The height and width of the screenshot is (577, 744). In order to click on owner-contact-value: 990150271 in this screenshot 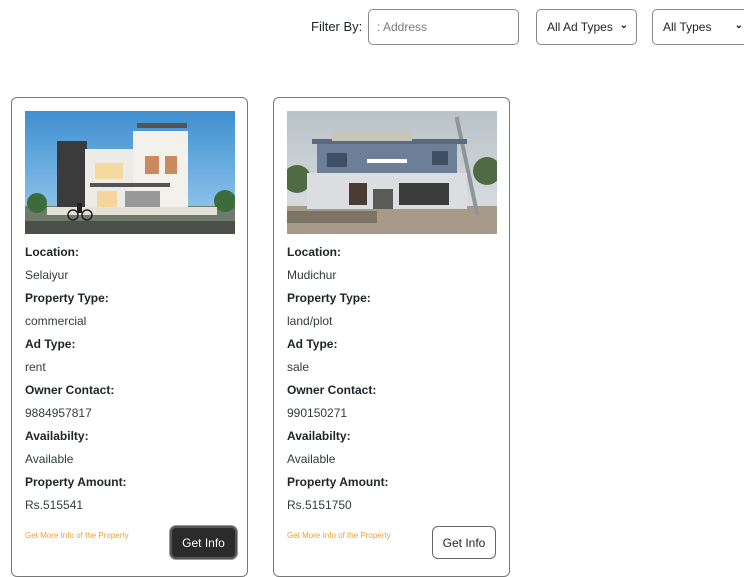, I will do `click(317, 413)`.